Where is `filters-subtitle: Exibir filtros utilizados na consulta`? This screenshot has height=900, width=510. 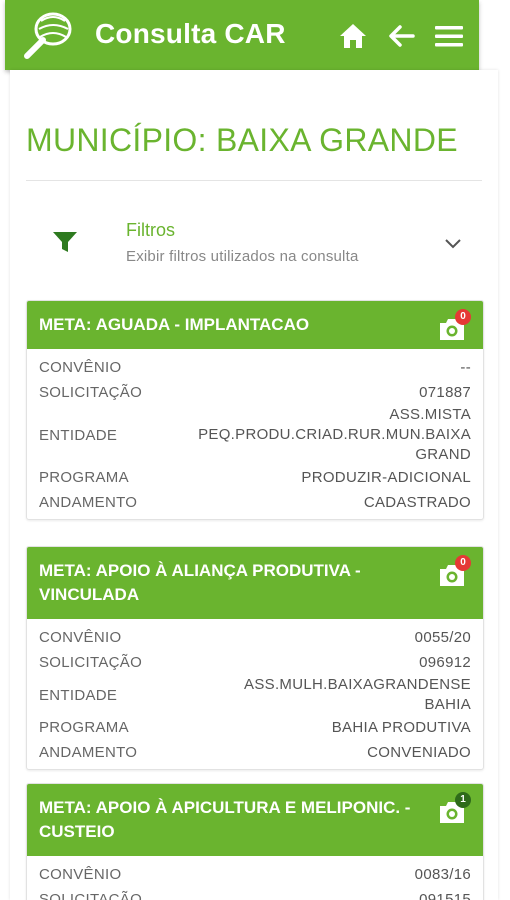 filters-subtitle: Exibir filtros utilizados na consulta is located at coordinates (242, 256).